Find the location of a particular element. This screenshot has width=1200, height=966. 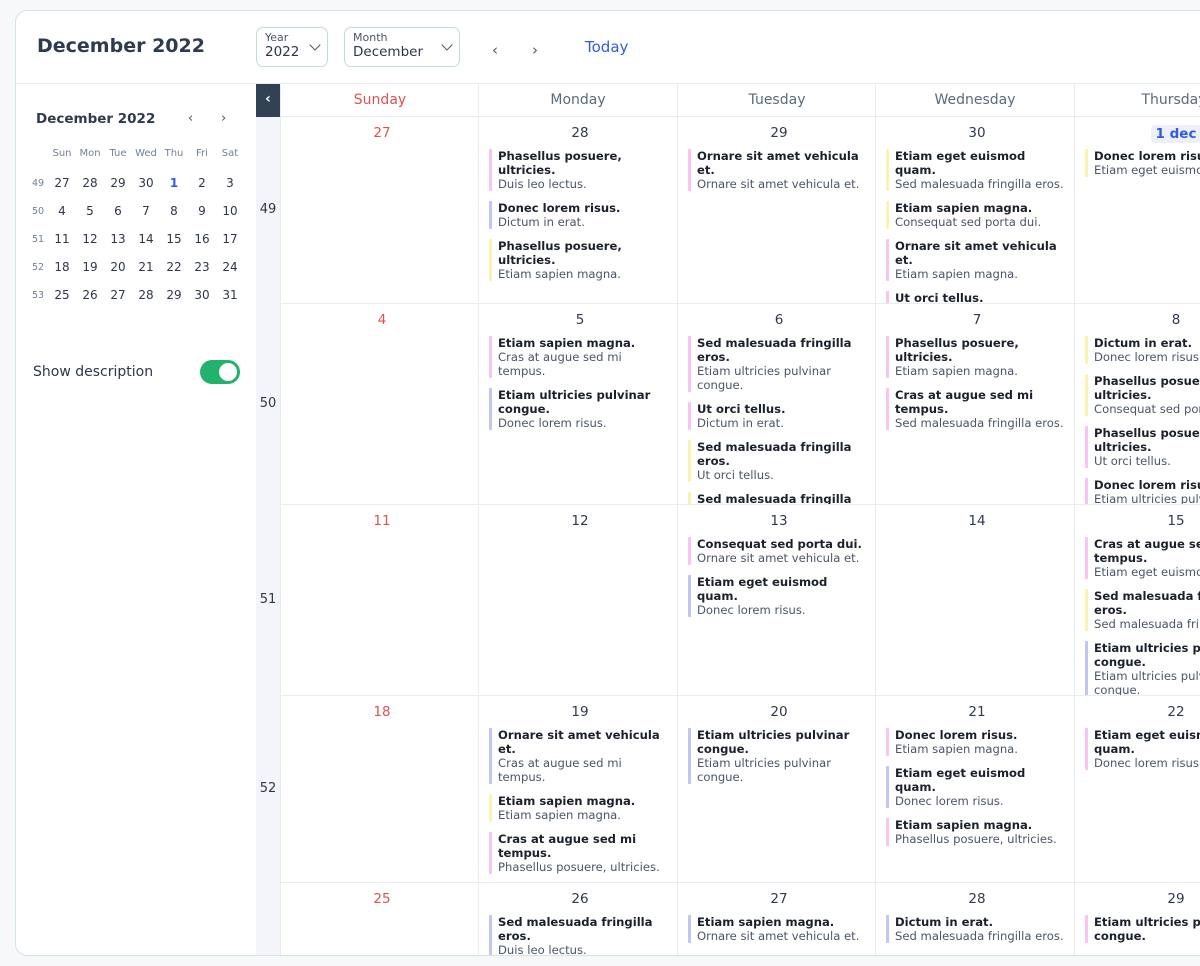

day-cell: 11 is located at coordinates (379, 600).